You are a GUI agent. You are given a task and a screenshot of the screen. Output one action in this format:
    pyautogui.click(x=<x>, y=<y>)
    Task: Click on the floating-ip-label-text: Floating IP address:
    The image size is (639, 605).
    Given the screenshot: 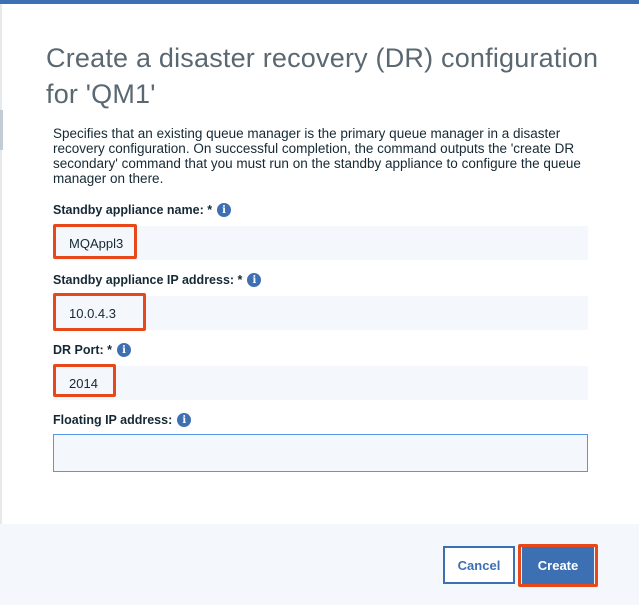 What is the action you would take?
    pyautogui.click(x=113, y=420)
    